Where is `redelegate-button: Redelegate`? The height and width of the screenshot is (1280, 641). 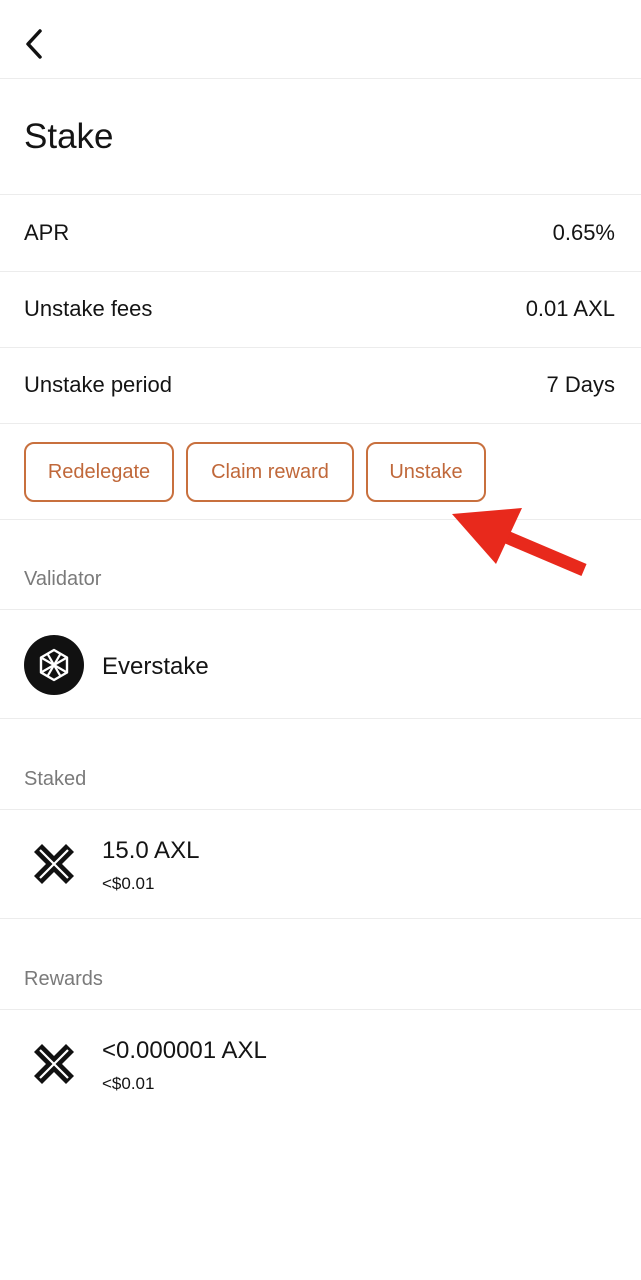 redelegate-button: Redelegate is located at coordinates (99, 472).